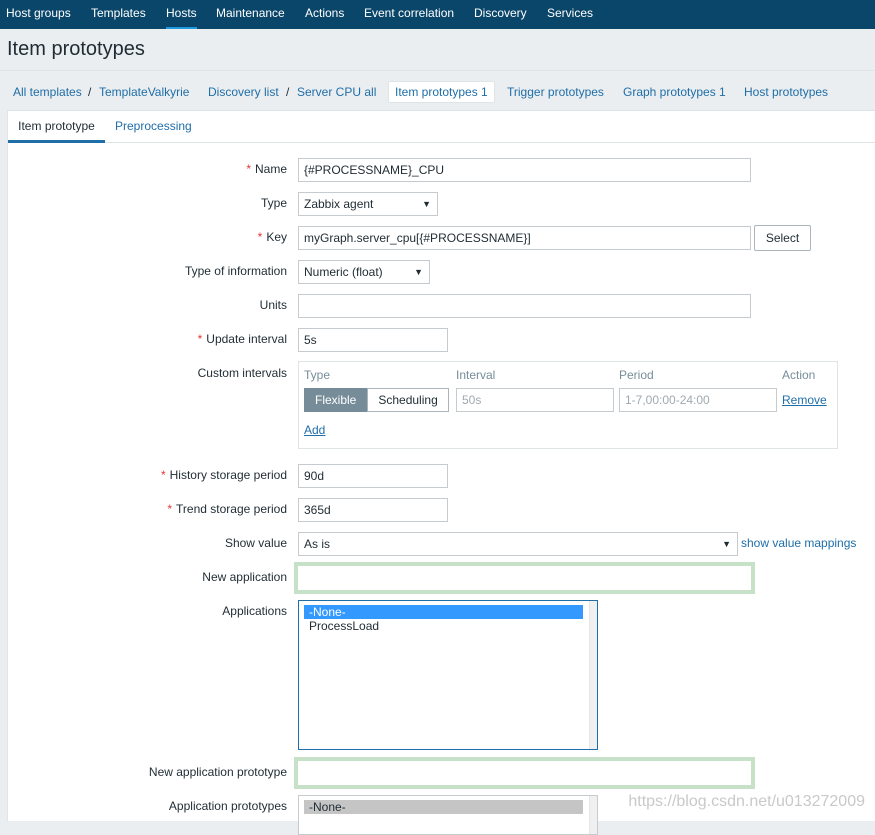  What do you see at coordinates (443, 612) in the screenshot?
I see `applications-option-none: -None-` at bounding box center [443, 612].